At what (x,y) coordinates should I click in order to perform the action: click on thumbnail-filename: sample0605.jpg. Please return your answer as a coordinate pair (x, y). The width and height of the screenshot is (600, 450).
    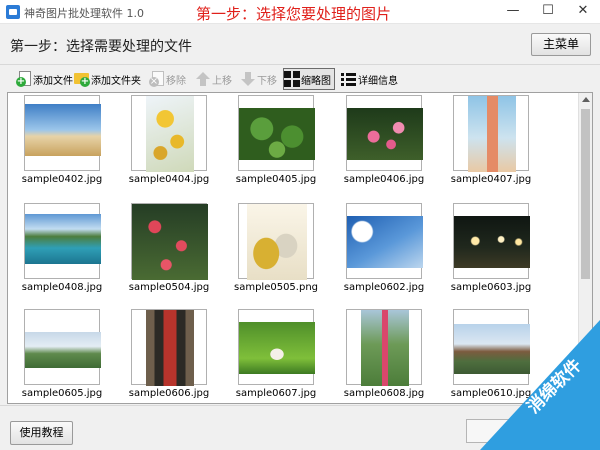
    Looking at the image, I should click on (62, 393).